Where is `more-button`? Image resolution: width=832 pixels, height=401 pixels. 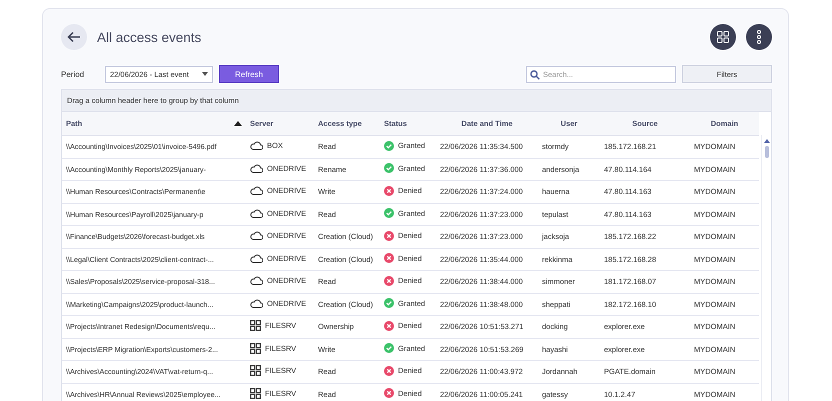
more-button is located at coordinates (759, 37).